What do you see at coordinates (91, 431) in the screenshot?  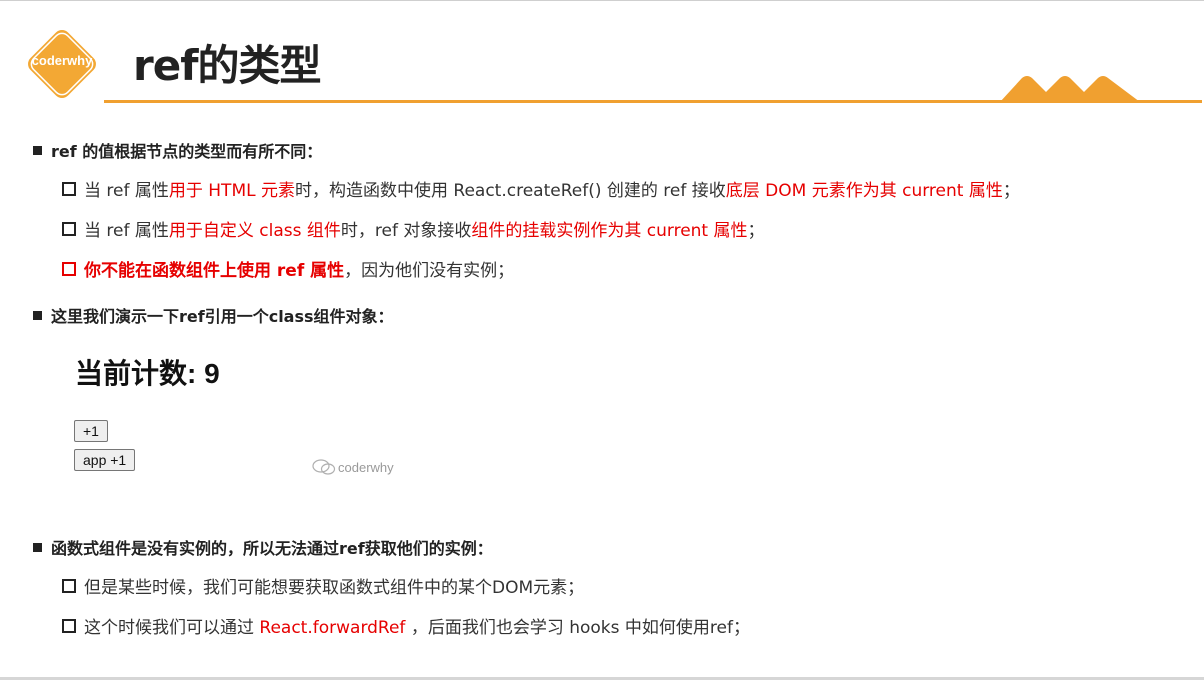 I see `plus-one-button: +1` at bounding box center [91, 431].